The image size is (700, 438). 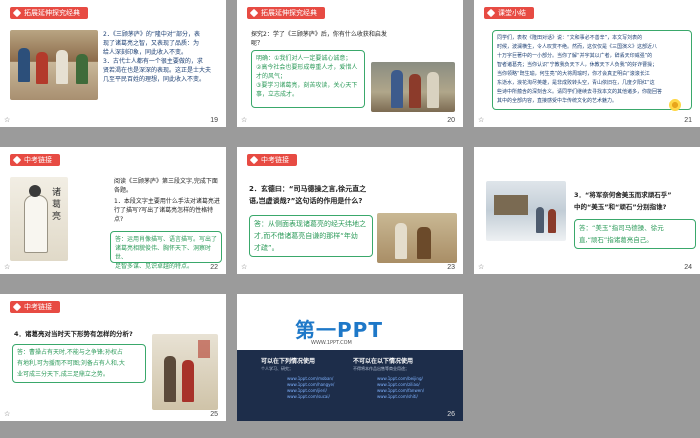 I want to click on text-line: 当你领略“既生瑜，何生亮”的大将周瑜时，你才会真正明白“滚滚长江, so click(x=573, y=74).